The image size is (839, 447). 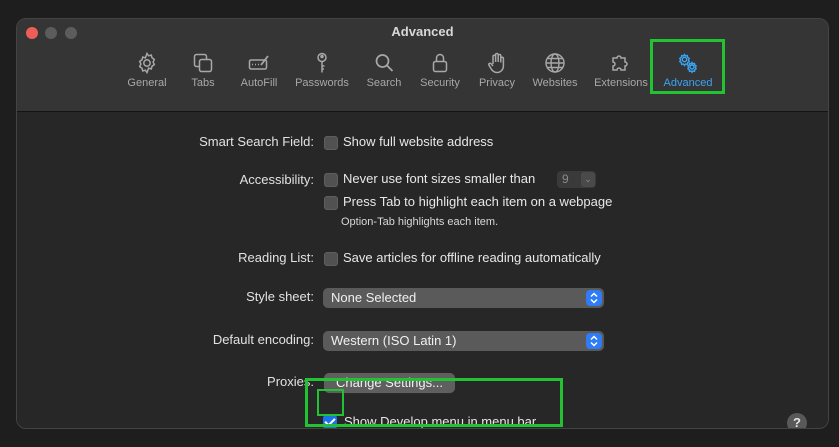 What do you see at coordinates (322, 62) in the screenshot?
I see `key-icon` at bounding box center [322, 62].